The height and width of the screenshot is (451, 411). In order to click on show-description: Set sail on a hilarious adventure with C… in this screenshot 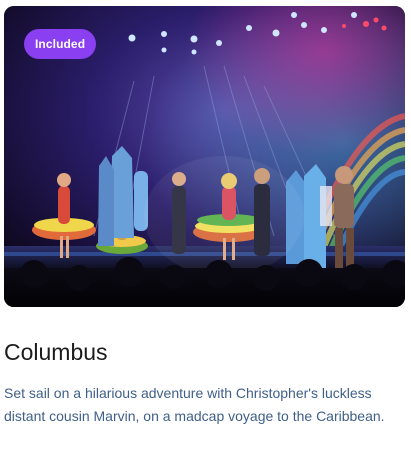, I will do `click(194, 404)`.